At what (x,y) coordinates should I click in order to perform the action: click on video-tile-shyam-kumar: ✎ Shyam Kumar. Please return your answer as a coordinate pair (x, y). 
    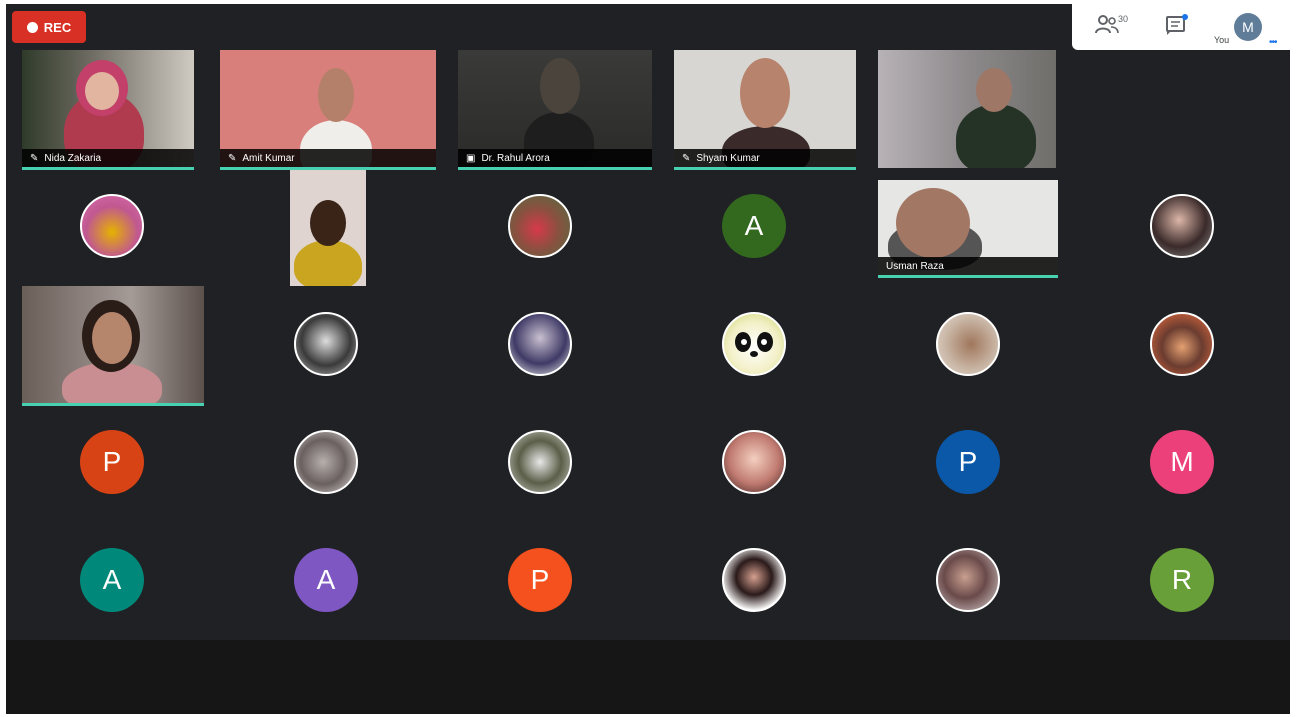
    Looking at the image, I should click on (765, 110).